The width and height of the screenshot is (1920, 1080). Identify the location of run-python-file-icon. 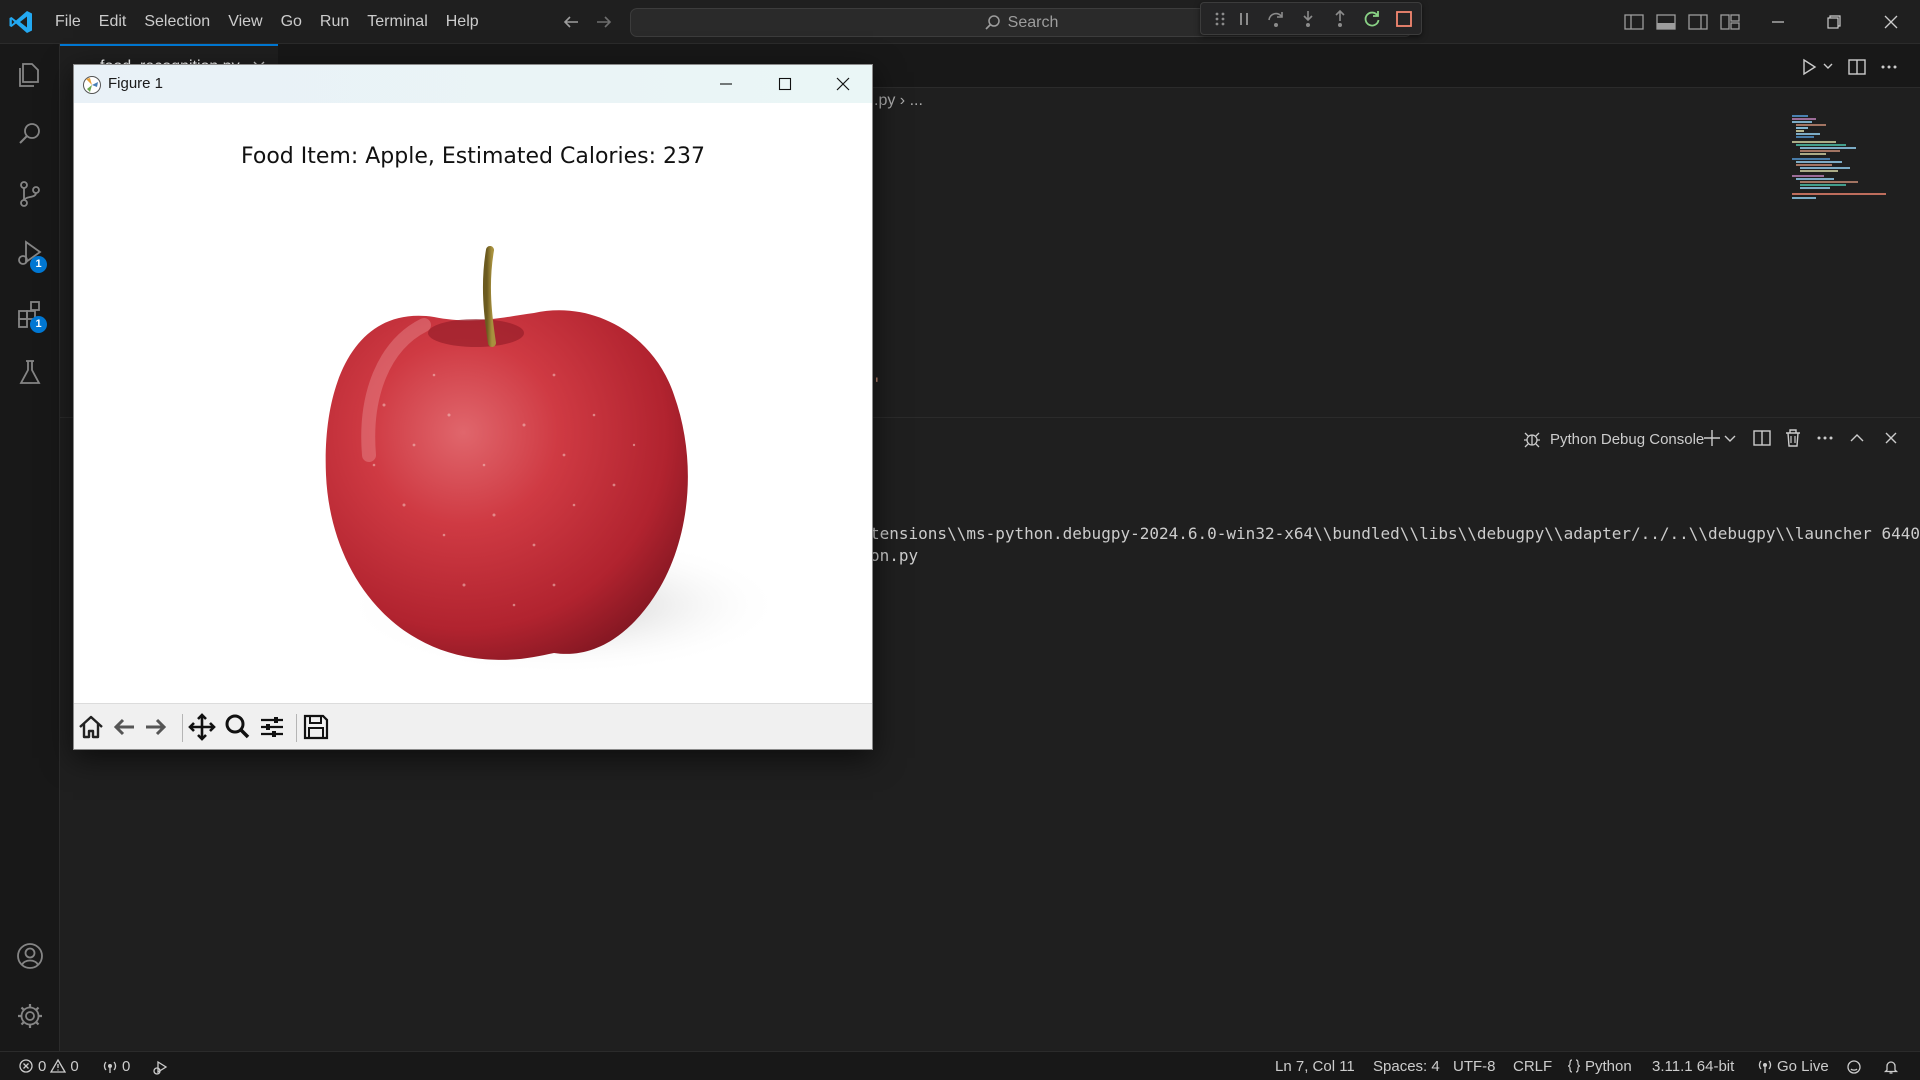
(1809, 67).